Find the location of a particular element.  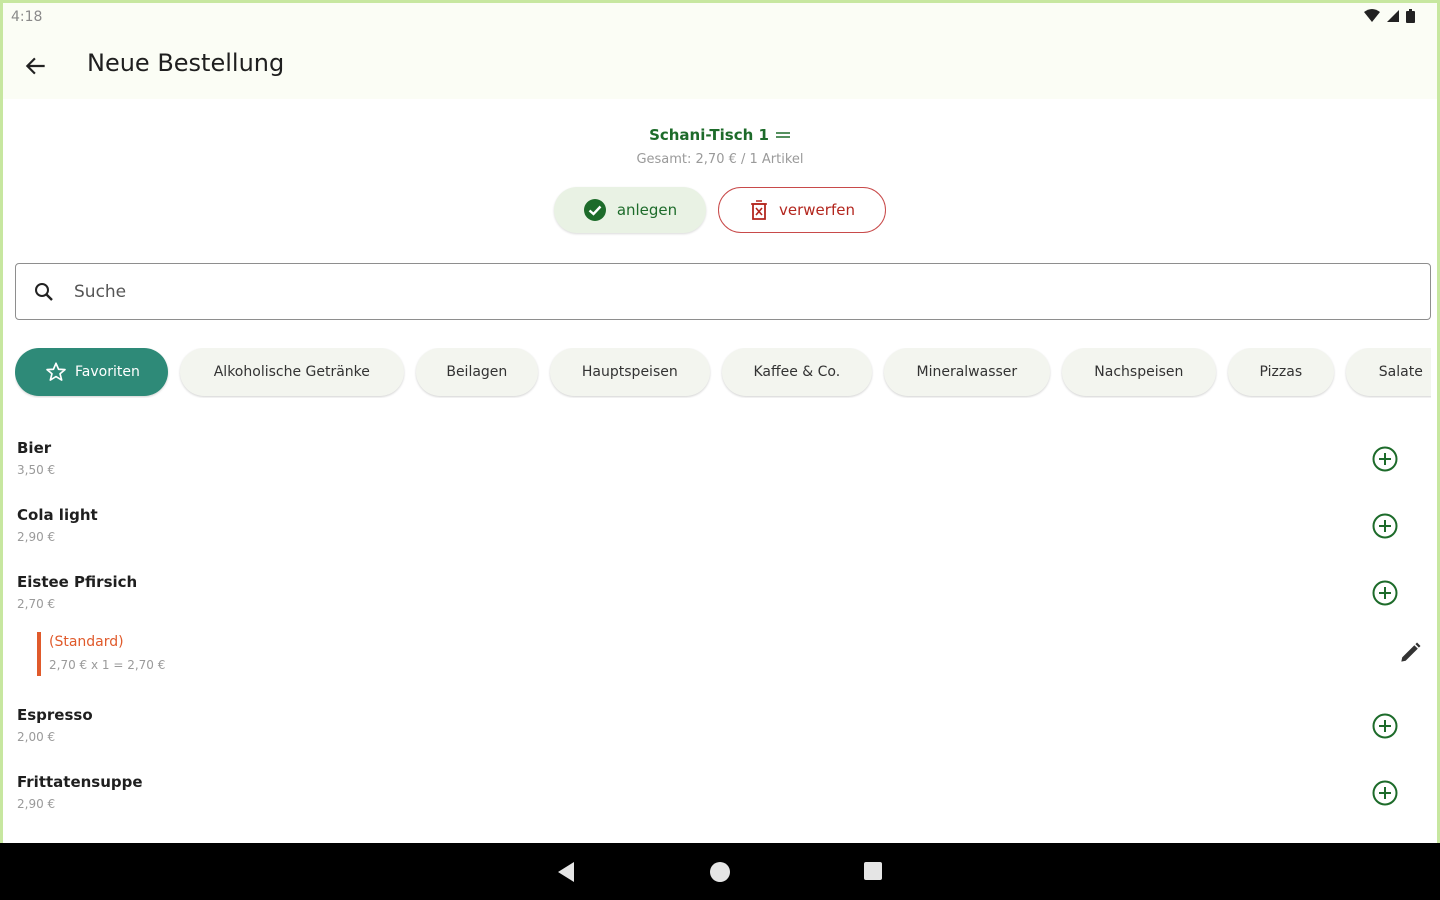

list-item: Frittatensuppe 2,90 € is located at coordinates (720, 792).